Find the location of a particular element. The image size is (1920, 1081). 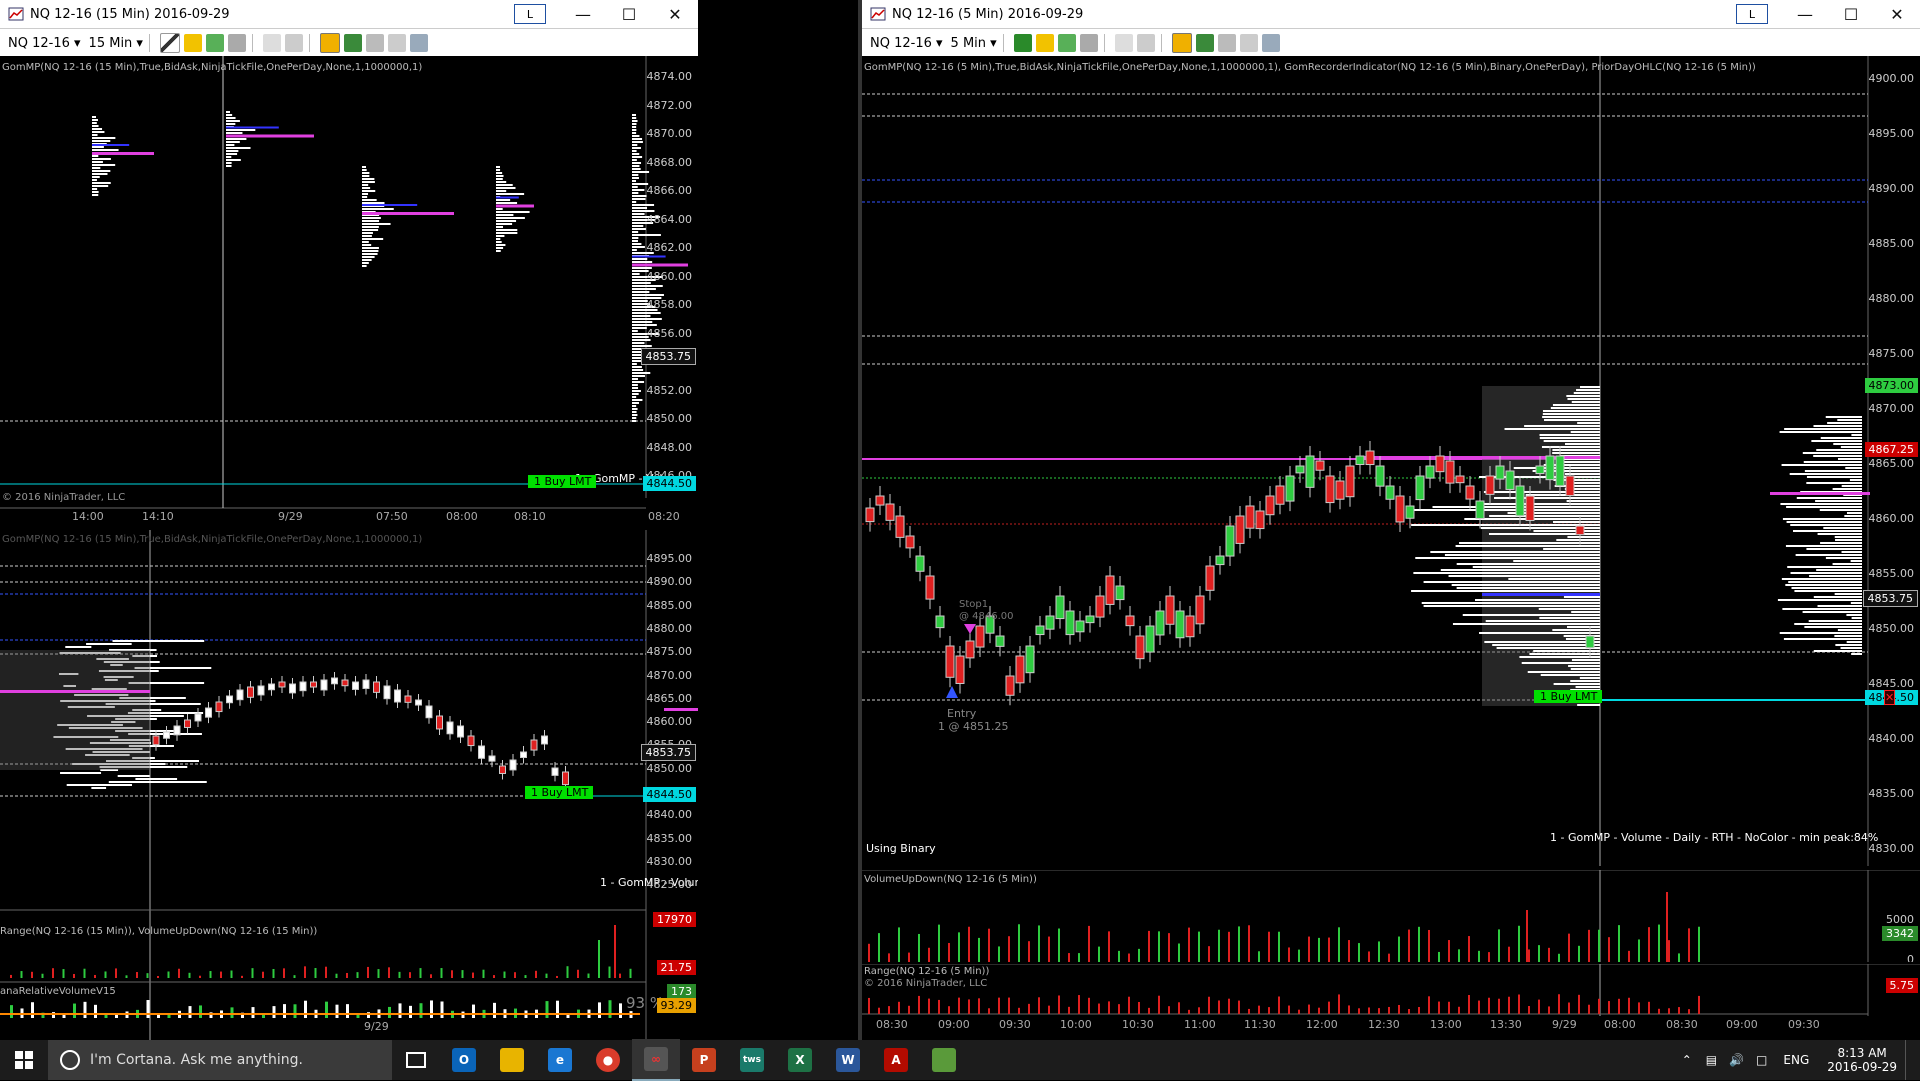

word-icon: W is located at coordinates (848, 1060).